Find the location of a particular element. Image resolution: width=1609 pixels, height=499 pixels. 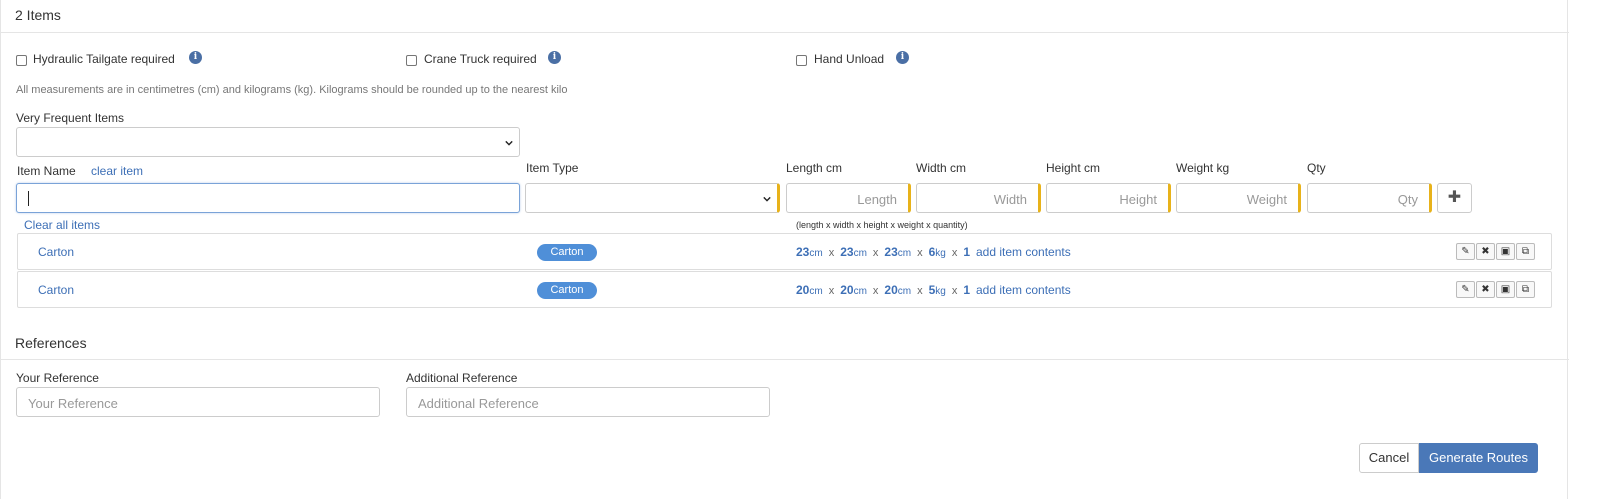

height-input: Height is located at coordinates (1108, 198).